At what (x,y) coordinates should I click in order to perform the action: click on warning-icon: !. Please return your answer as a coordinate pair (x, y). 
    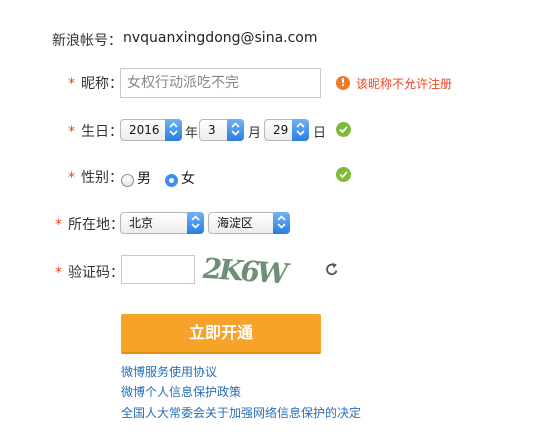
    Looking at the image, I should click on (343, 83).